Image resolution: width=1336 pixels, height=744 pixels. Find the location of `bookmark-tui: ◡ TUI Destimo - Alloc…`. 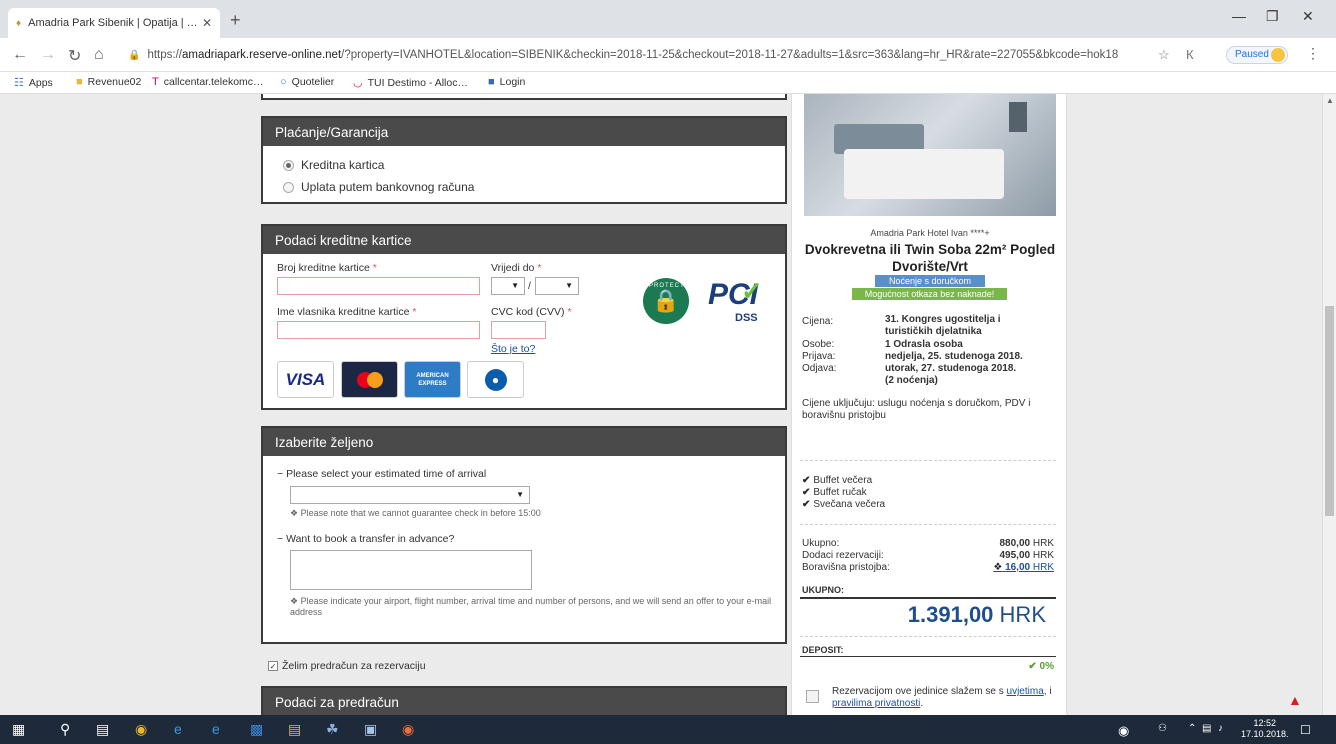

bookmark-tui: ◡ TUI Destimo - Alloc… is located at coordinates (410, 83).